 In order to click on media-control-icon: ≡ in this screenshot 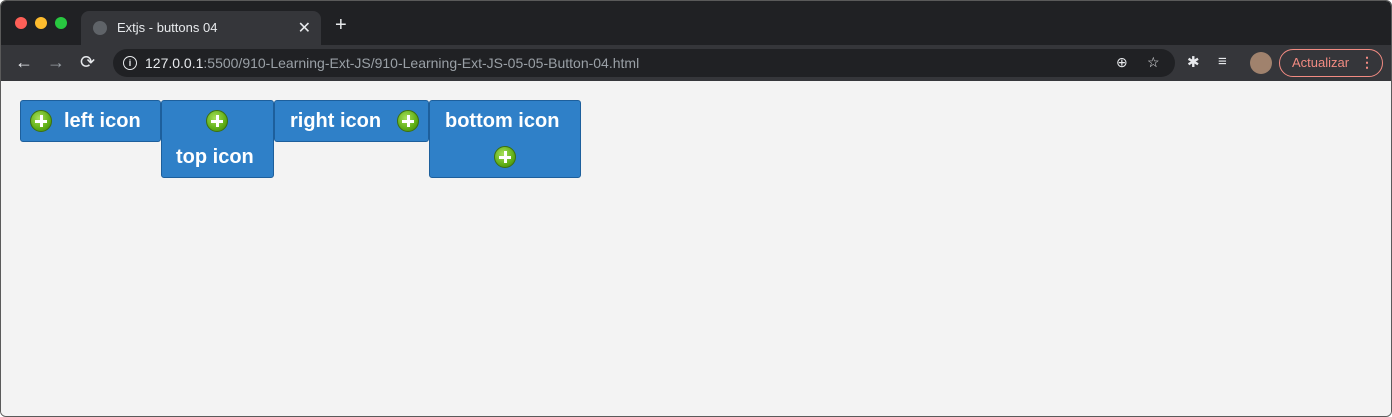, I will do `click(1222, 61)`.